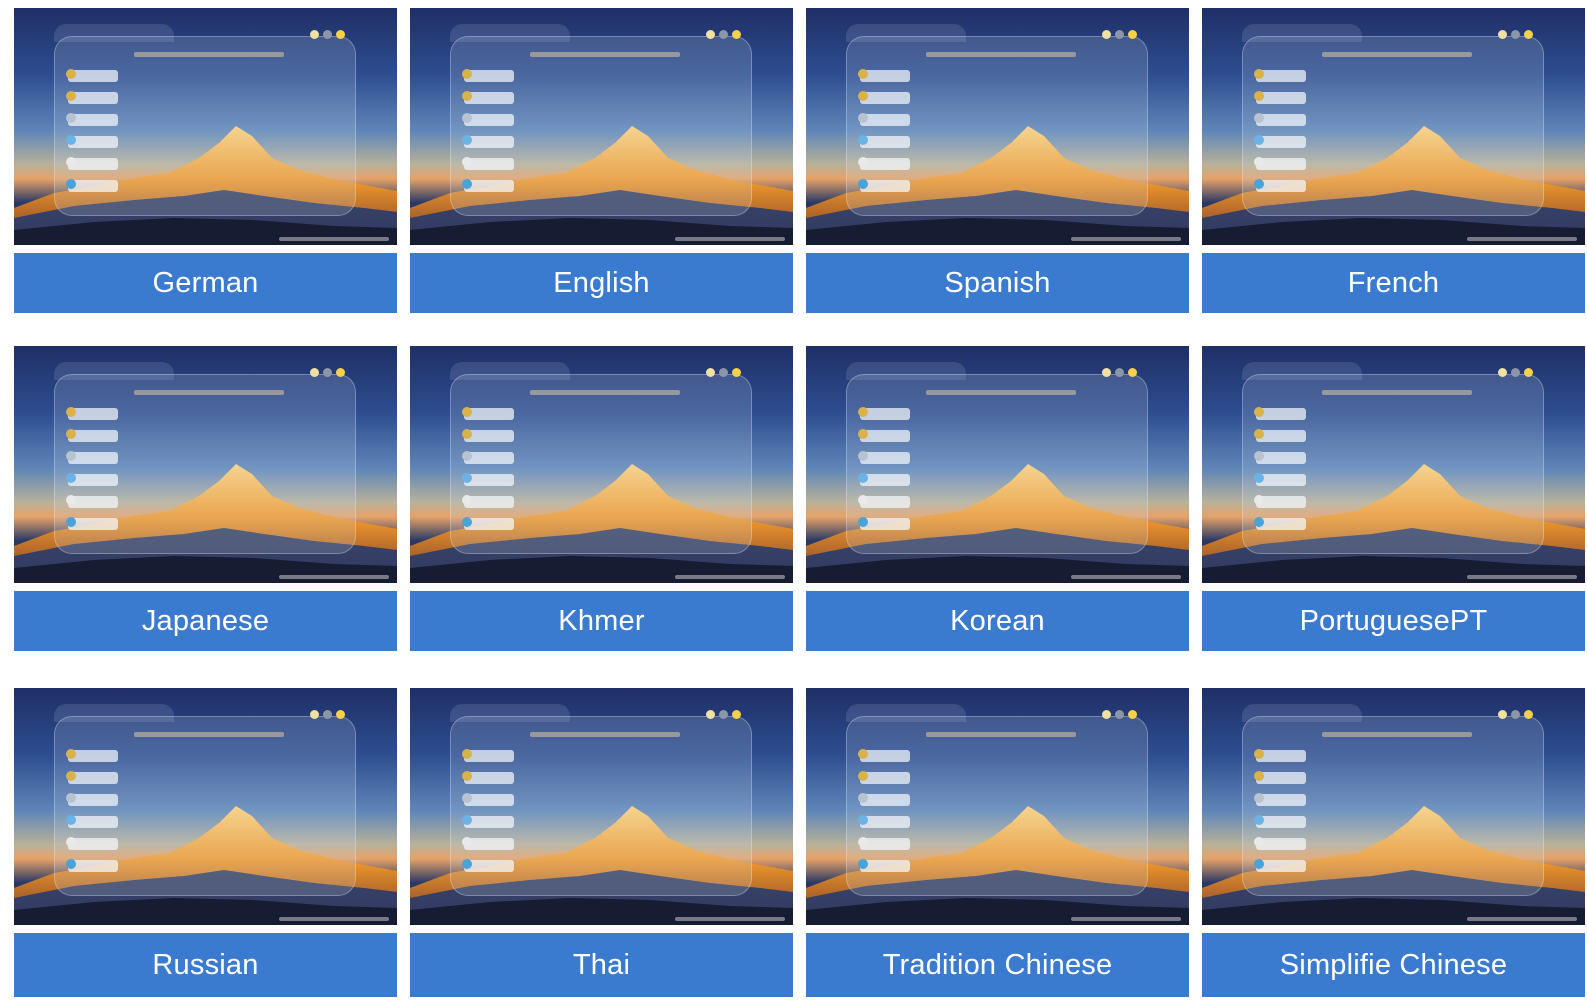  What do you see at coordinates (601, 965) in the screenshot?
I see `language-label: Thai` at bounding box center [601, 965].